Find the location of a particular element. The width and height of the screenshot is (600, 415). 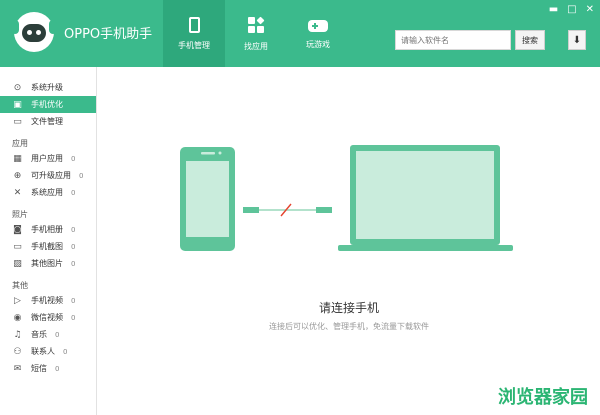

phone-illustration-icon is located at coordinates (207, 199).